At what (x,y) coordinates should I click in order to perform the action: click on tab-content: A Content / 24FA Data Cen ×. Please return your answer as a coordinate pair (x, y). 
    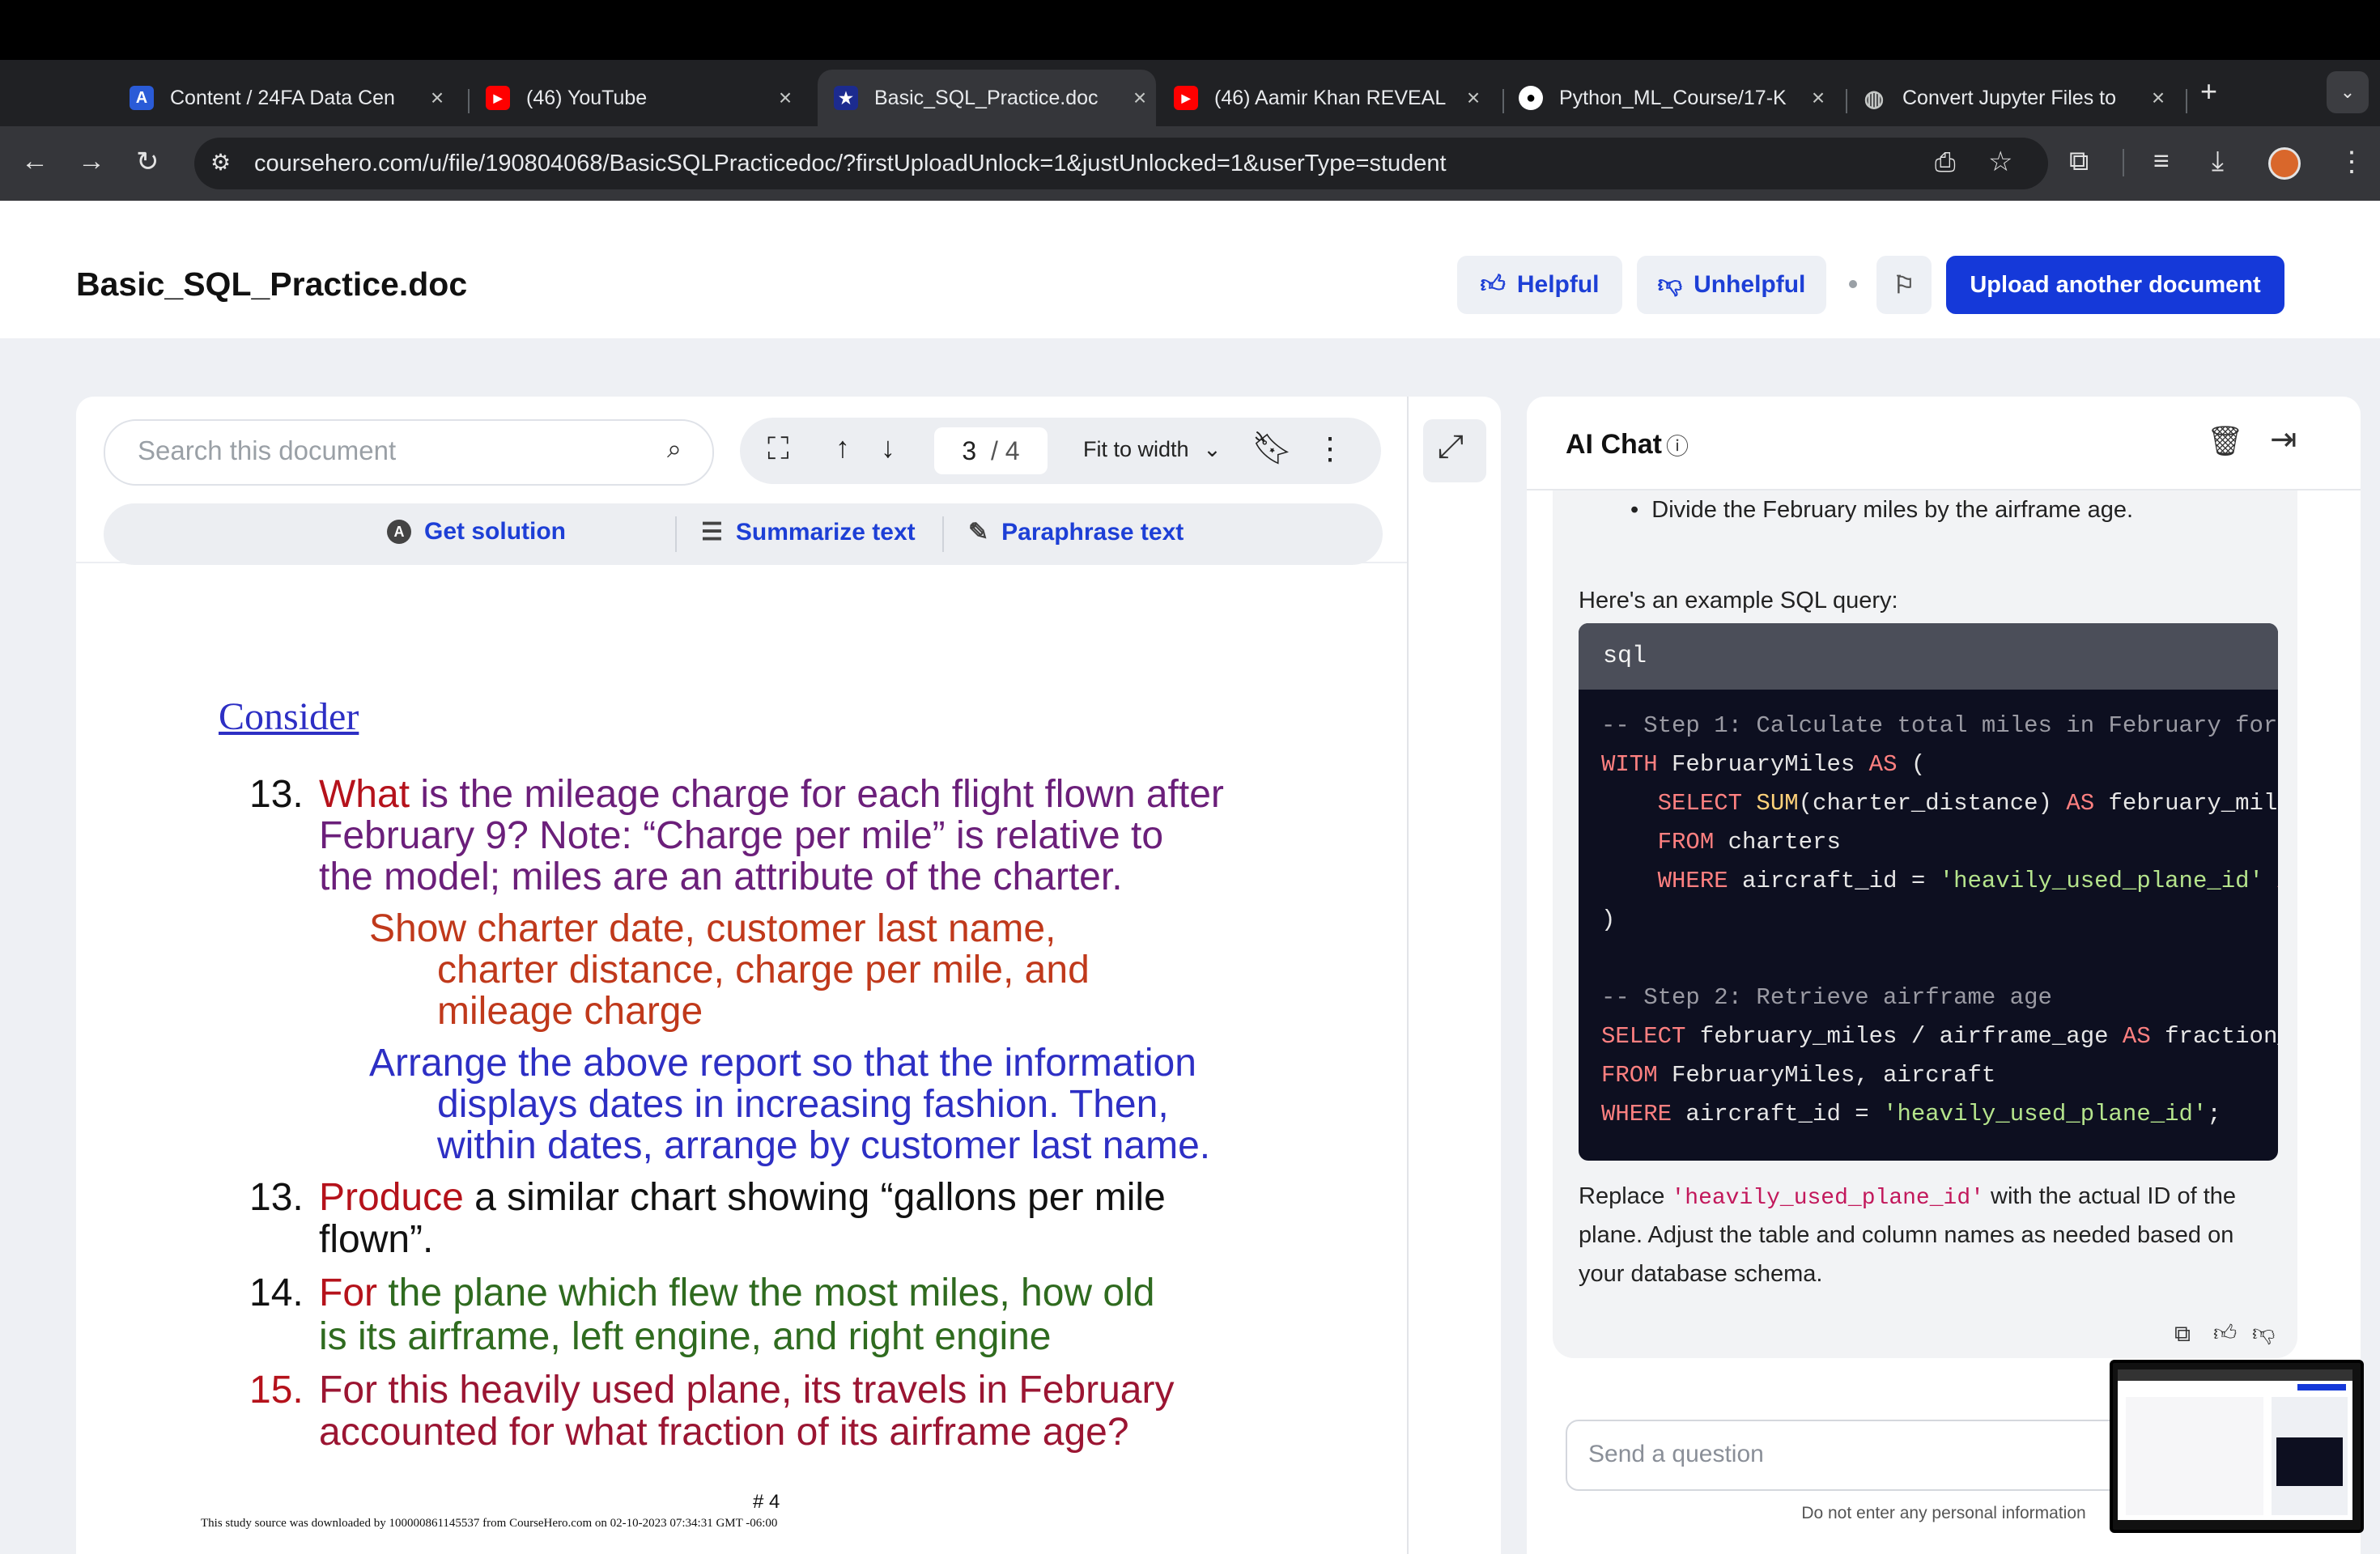
    Looking at the image, I should click on (292, 98).